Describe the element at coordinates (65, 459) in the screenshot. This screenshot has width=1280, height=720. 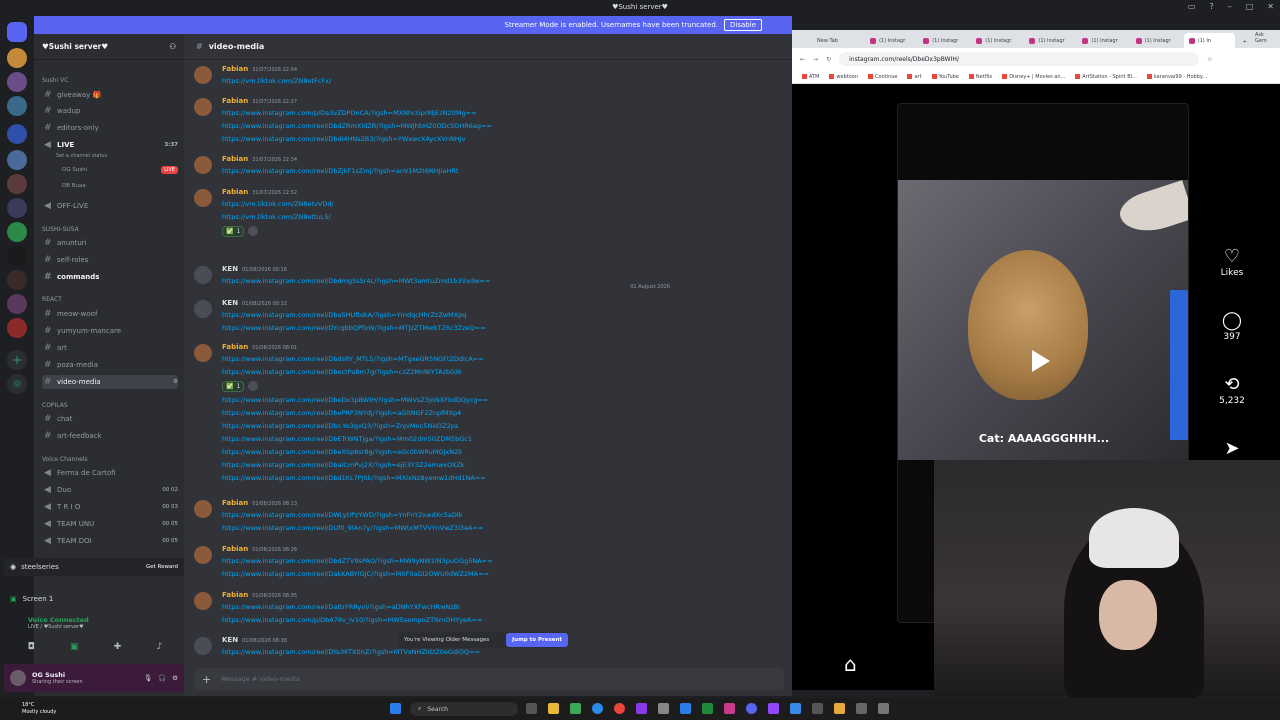
I see `category-voice-channels: Voice Channels` at that location.